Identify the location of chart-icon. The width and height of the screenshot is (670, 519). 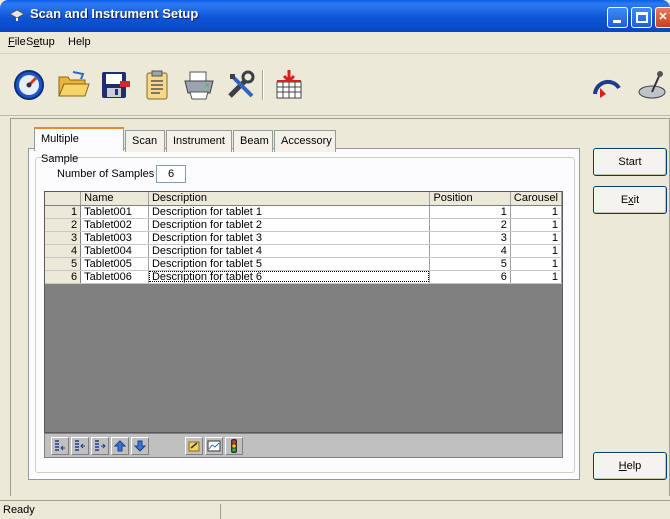
(214, 446).